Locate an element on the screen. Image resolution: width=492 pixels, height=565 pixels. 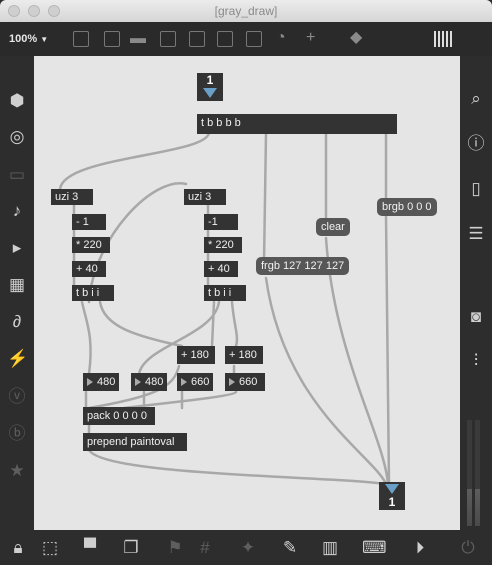
minus-right-text: -1 is located at coordinates (213, 222).